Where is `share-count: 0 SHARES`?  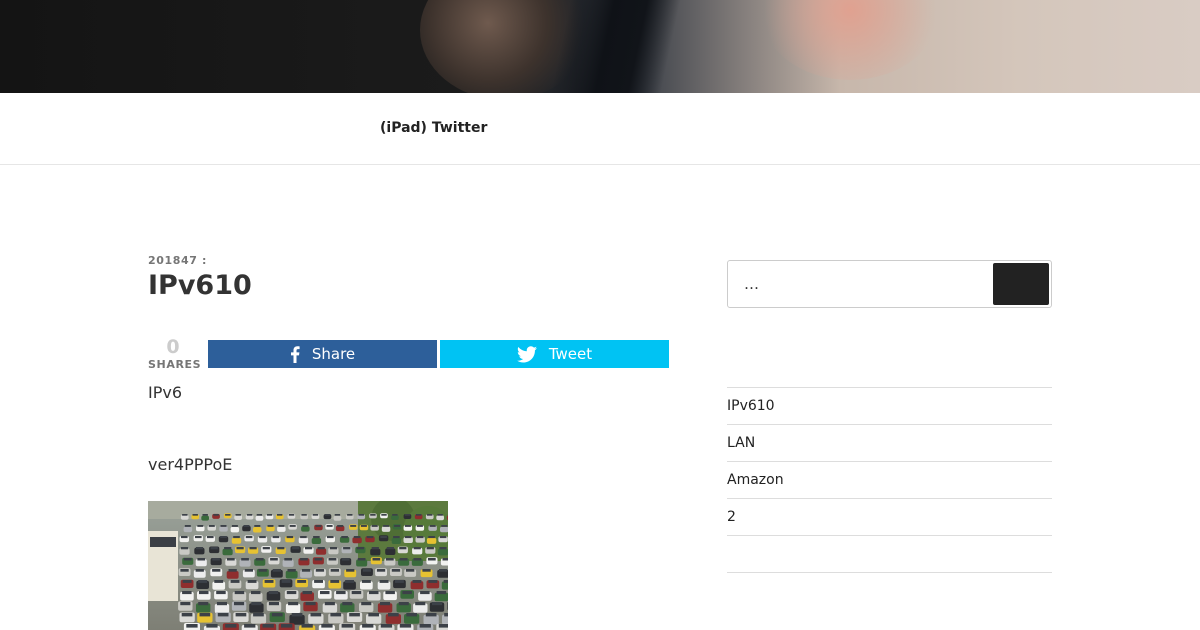
share-count: 0 SHARES is located at coordinates (175, 353).